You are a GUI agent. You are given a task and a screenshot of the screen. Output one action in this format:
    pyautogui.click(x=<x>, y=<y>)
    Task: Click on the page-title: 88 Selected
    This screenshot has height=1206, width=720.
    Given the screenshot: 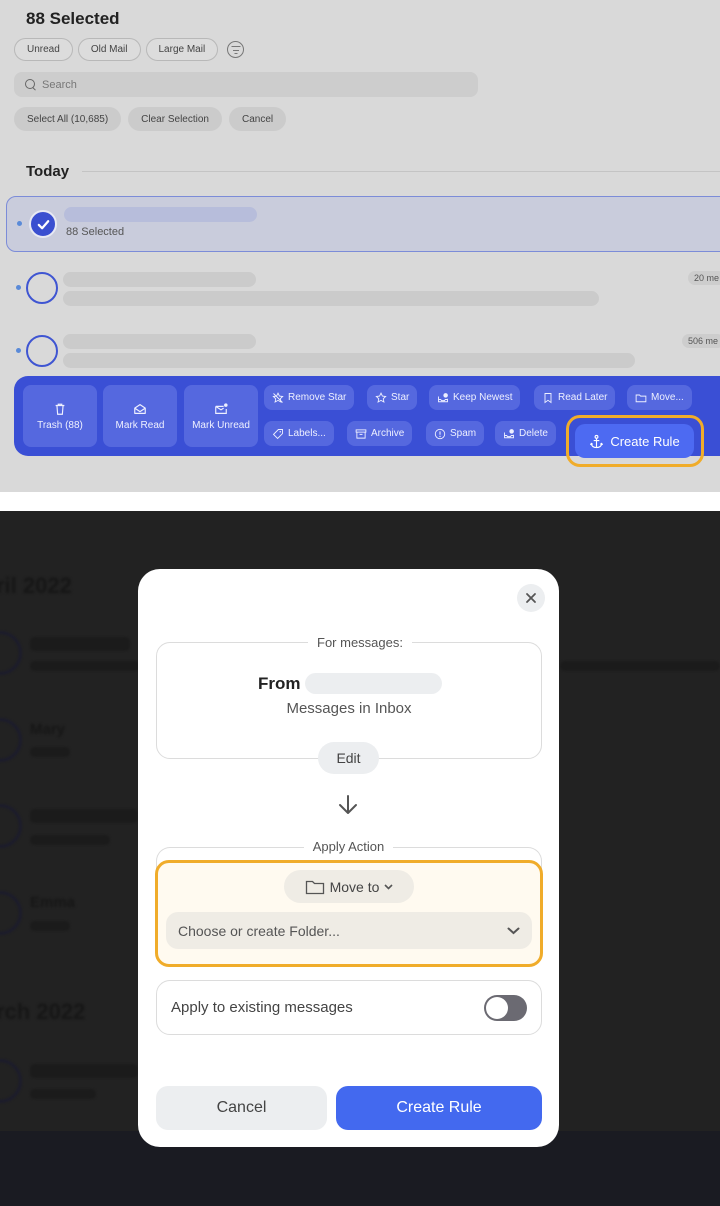 What is the action you would take?
    pyautogui.click(x=73, y=18)
    